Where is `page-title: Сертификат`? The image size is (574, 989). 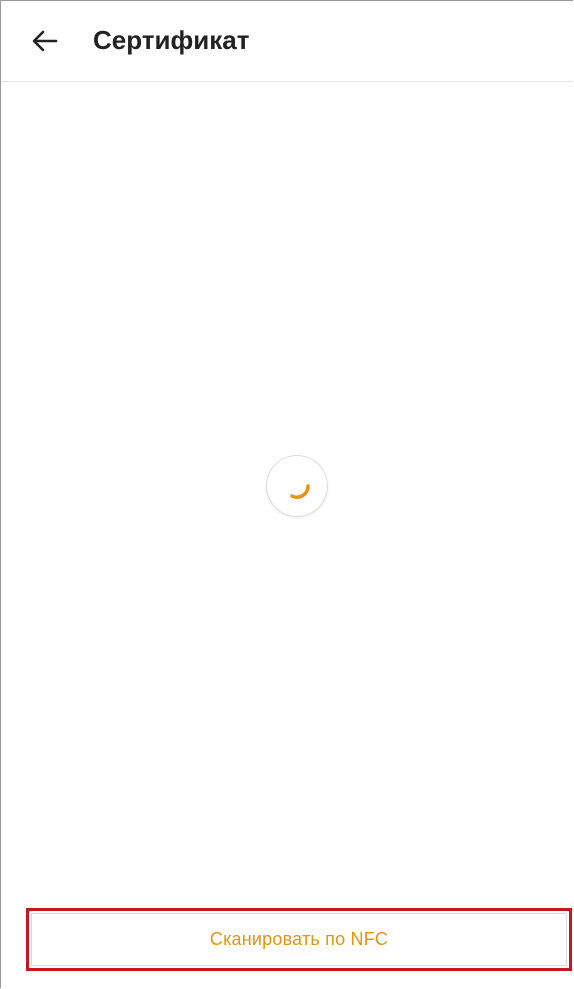 page-title: Сертификат is located at coordinates (171, 40).